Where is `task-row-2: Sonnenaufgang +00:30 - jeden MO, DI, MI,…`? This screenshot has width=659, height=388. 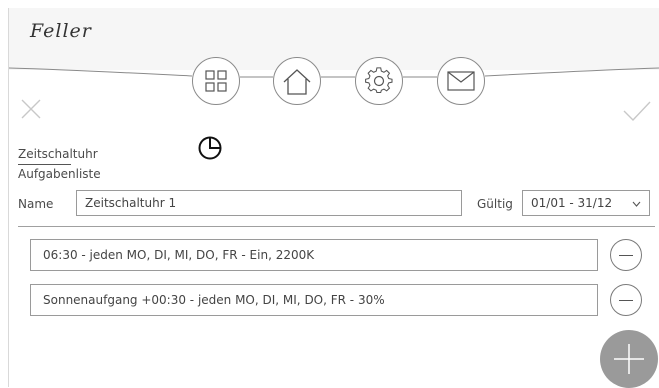 task-row-2: Sonnenaufgang +00:30 - jeden MO, DI, MI,… is located at coordinates (314, 300).